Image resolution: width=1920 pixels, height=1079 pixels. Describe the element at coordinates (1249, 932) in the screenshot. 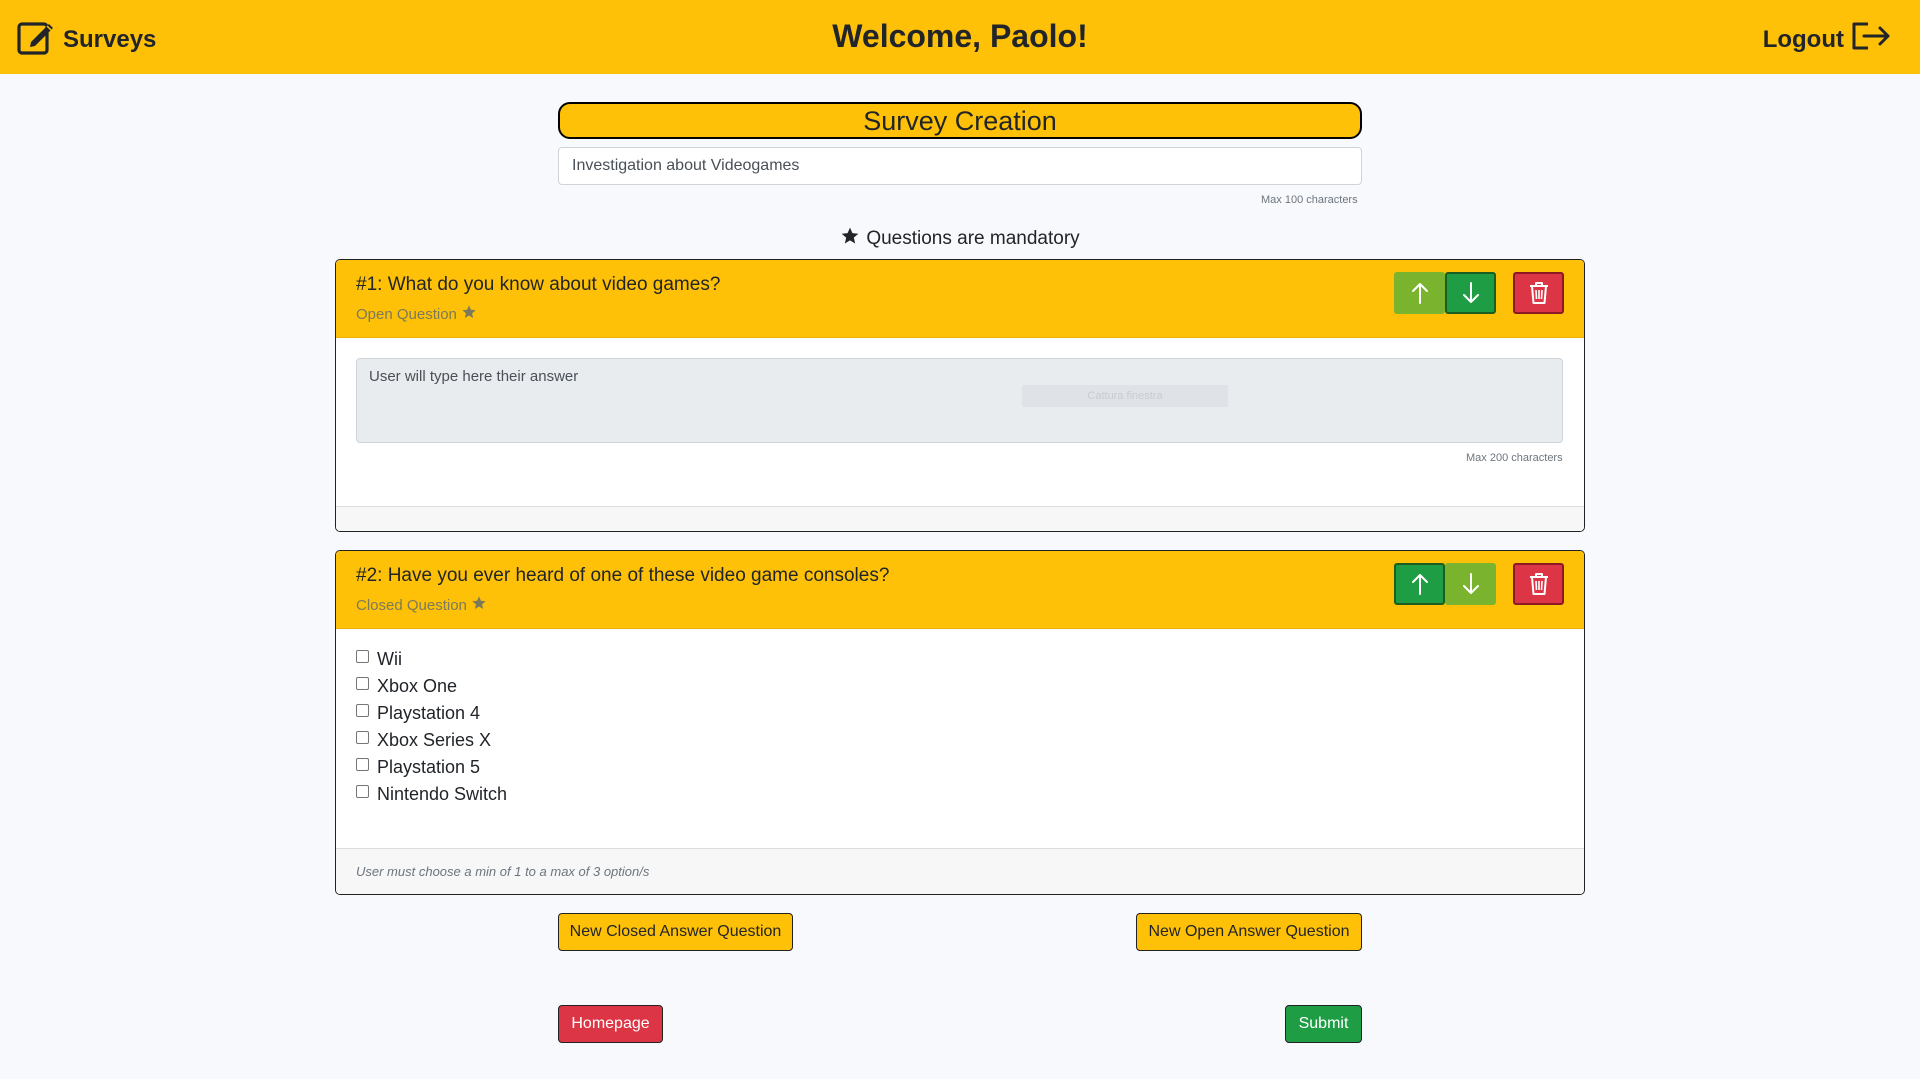

I see `new-open-question-button: New Open Answer Question` at that location.